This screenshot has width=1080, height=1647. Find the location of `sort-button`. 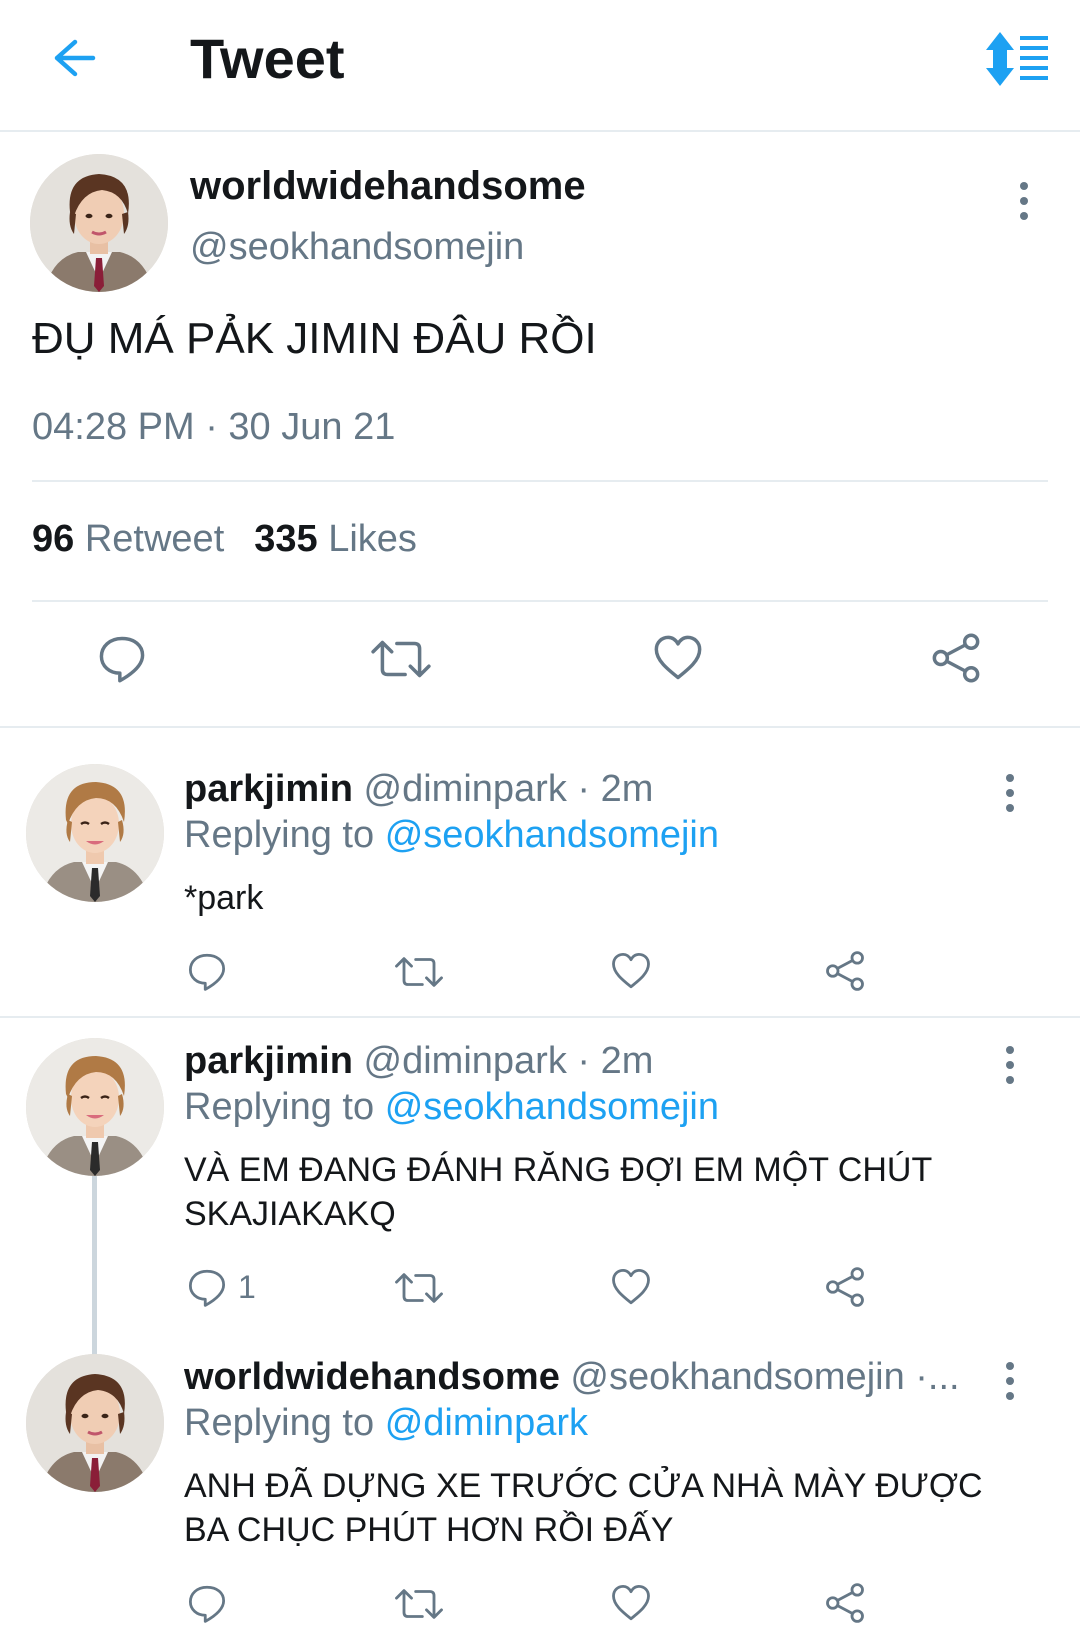

sort-button is located at coordinates (1016, 59).